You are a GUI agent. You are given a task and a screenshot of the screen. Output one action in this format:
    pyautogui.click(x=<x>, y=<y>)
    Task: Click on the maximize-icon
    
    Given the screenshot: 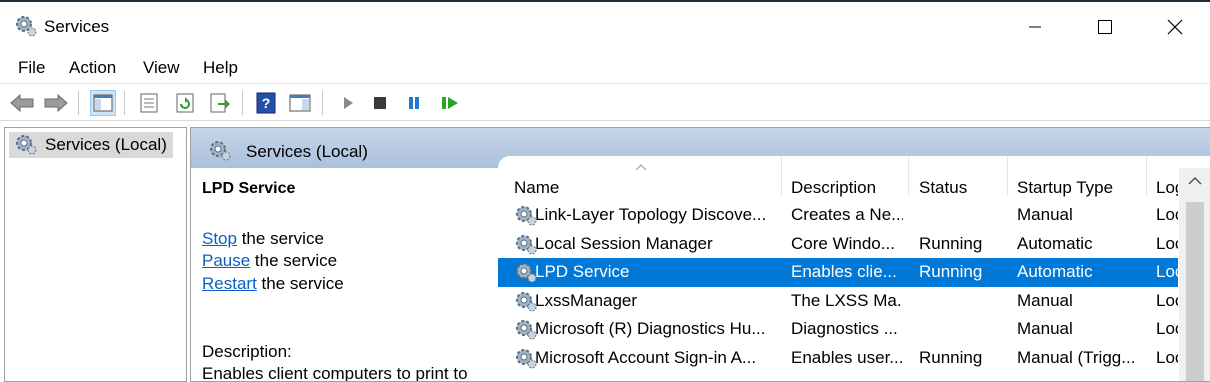 What is the action you would take?
    pyautogui.click(x=1105, y=27)
    